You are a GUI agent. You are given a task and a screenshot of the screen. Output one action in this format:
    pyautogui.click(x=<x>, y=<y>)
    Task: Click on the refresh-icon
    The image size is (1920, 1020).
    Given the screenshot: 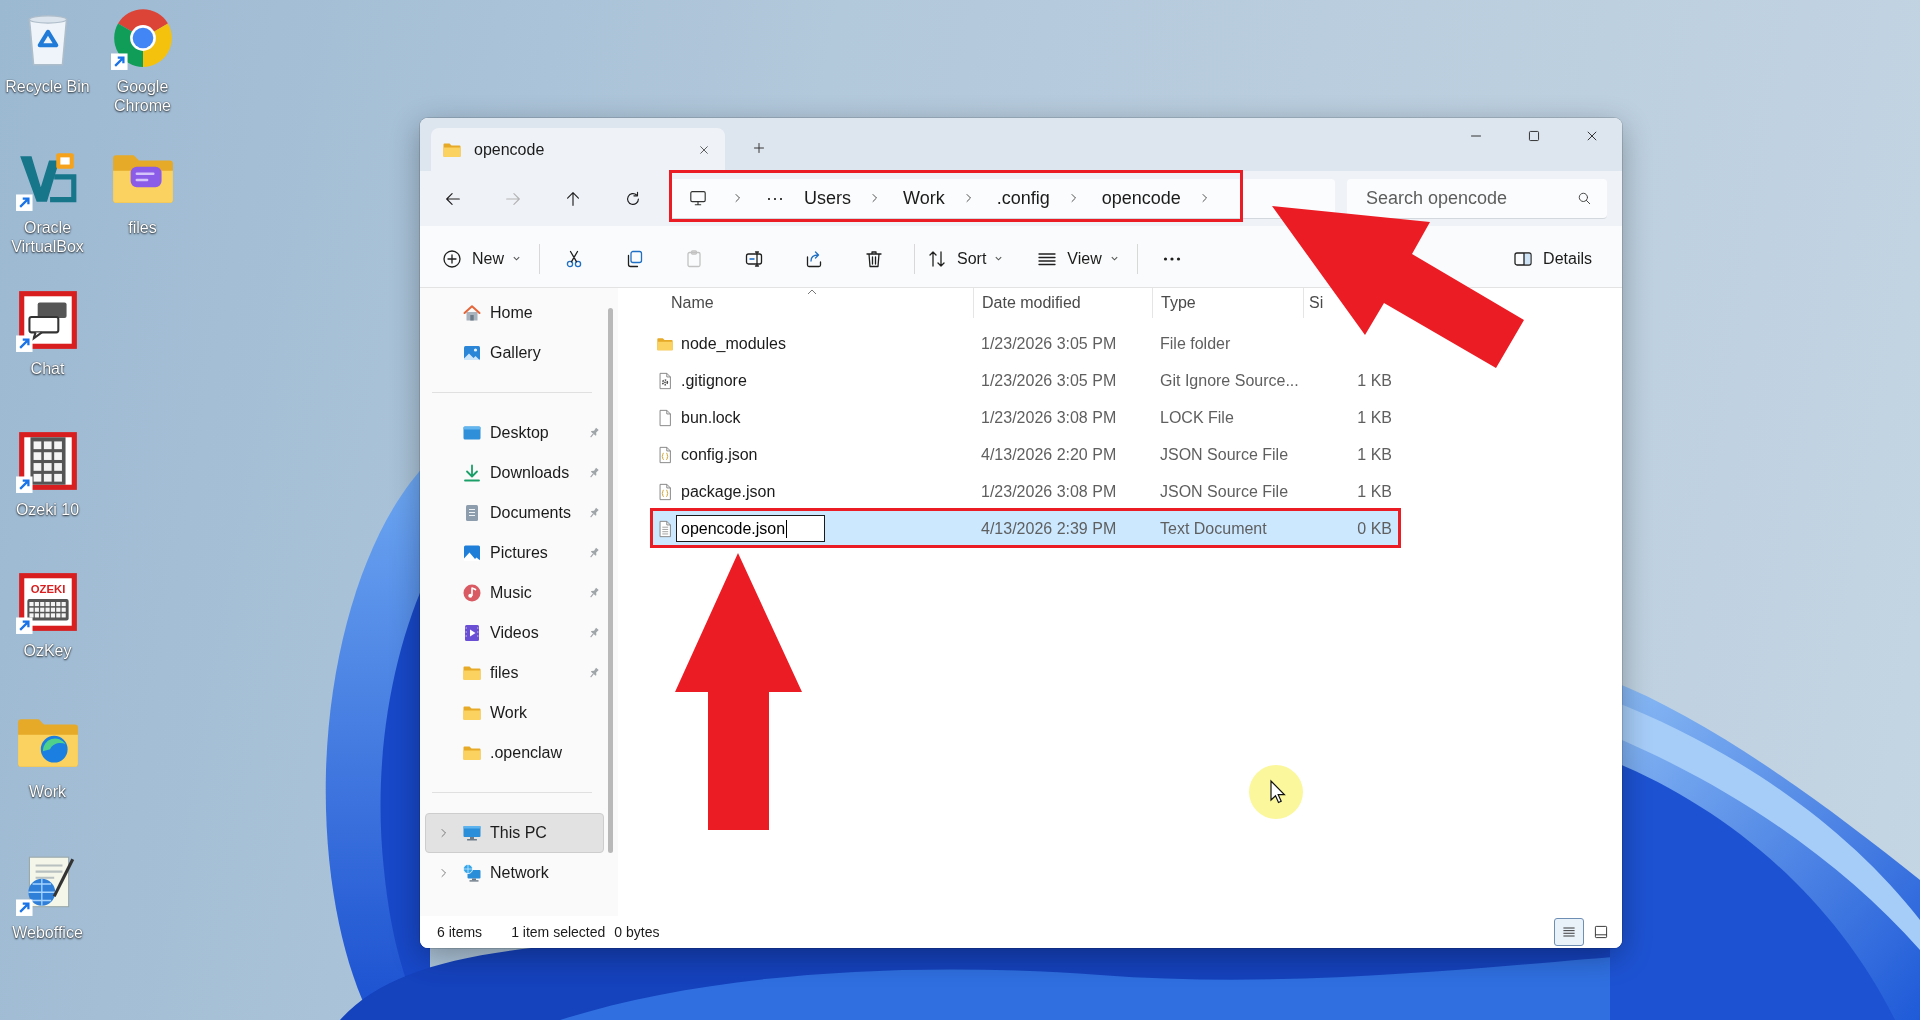 What is the action you would take?
    pyautogui.click(x=633, y=198)
    